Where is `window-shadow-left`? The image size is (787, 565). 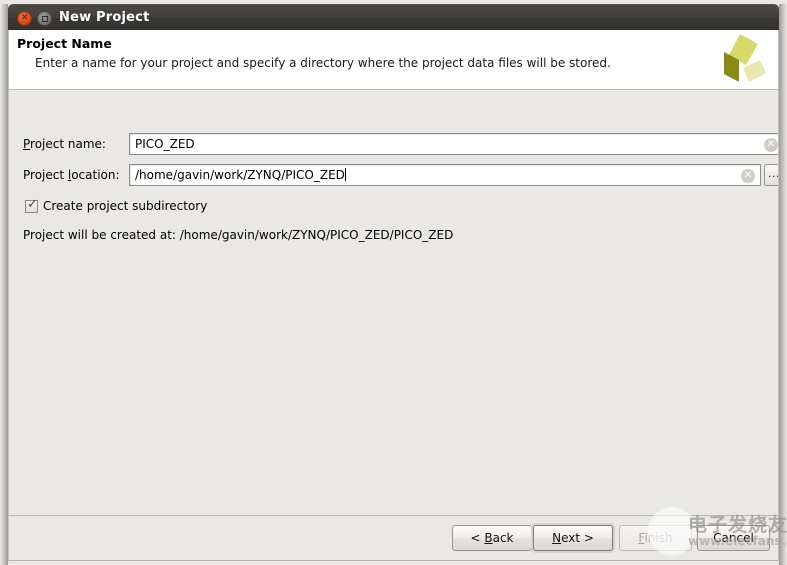 window-shadow-left is located at coordinates (4, 284).